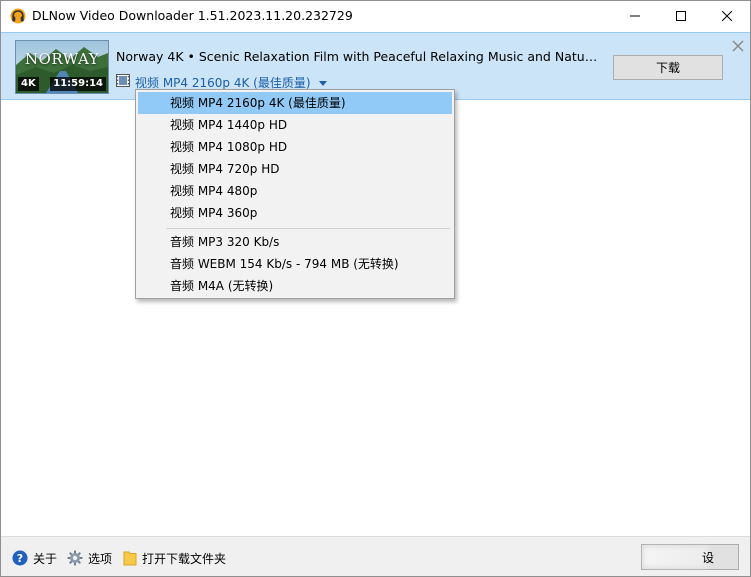  I want to click on settings-button: 设, so click(690, 557).